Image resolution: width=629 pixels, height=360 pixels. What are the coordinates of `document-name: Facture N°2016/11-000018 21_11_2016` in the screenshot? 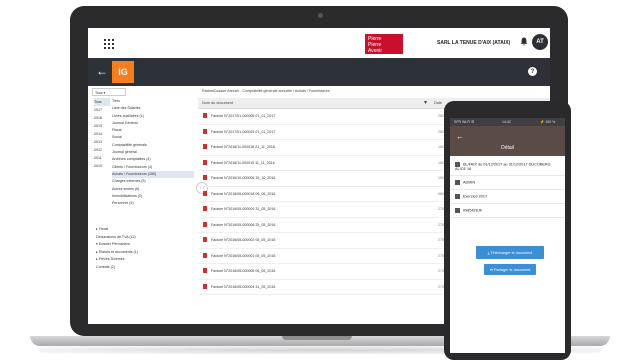 It's located at (243, 147).